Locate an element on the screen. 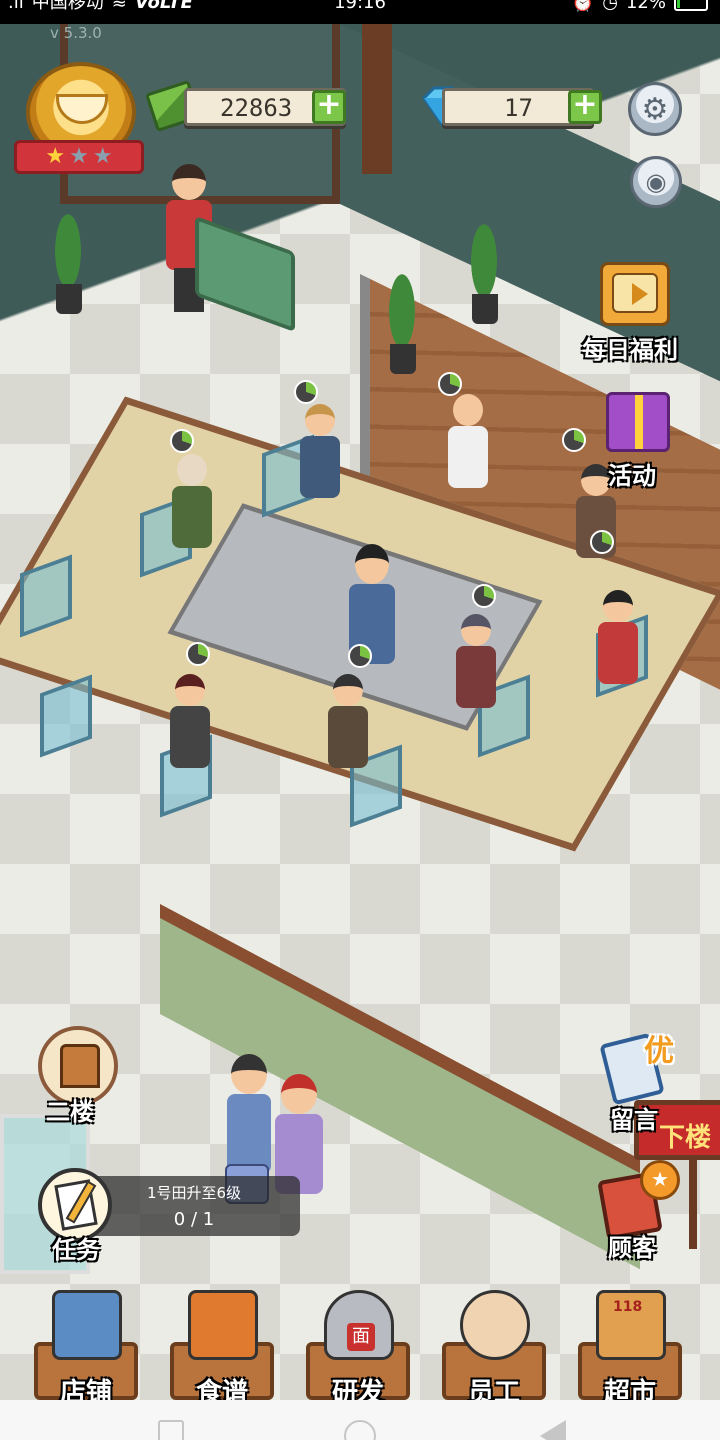 This screenshot has height=1440, width=720. nav-recipes: 食谱 is located at coordinates (224, 1349).